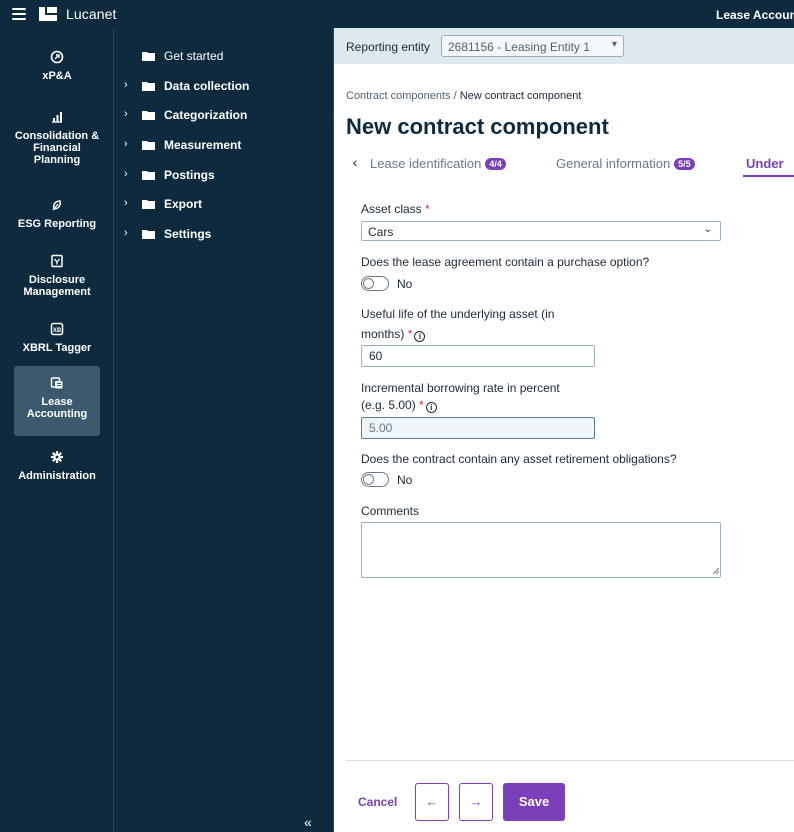 Image resolution: width=794 pixels, height=832 pixels. What do you see at coordinates (57, 338) in the screenshot?
I see `rail-item-xbrl: XB XBRL Tagger` at bounding box center [57, 338].